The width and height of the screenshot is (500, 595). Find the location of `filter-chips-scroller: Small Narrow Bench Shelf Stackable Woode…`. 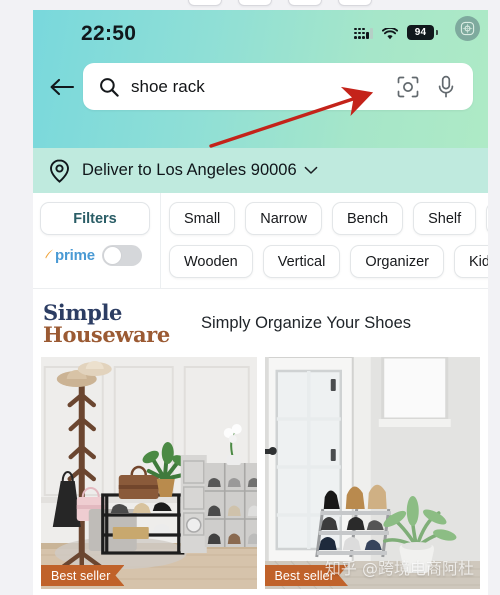

filter-chips-scroller: Small Narrow Bench Shelf Stackable Woode… is located at coordinates (324, 240).